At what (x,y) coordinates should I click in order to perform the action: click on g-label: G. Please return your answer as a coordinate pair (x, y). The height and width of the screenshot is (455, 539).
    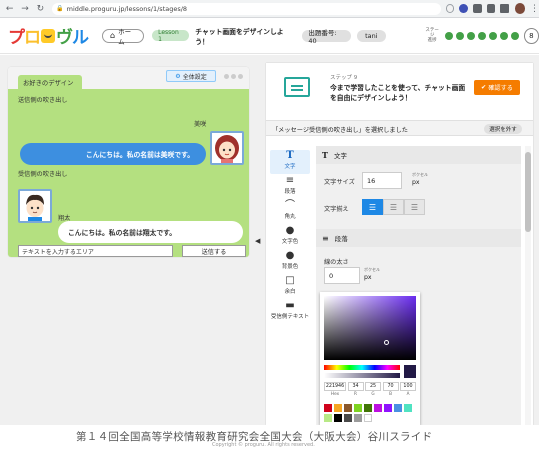
    Looking at the image, I should click on (373, 393).